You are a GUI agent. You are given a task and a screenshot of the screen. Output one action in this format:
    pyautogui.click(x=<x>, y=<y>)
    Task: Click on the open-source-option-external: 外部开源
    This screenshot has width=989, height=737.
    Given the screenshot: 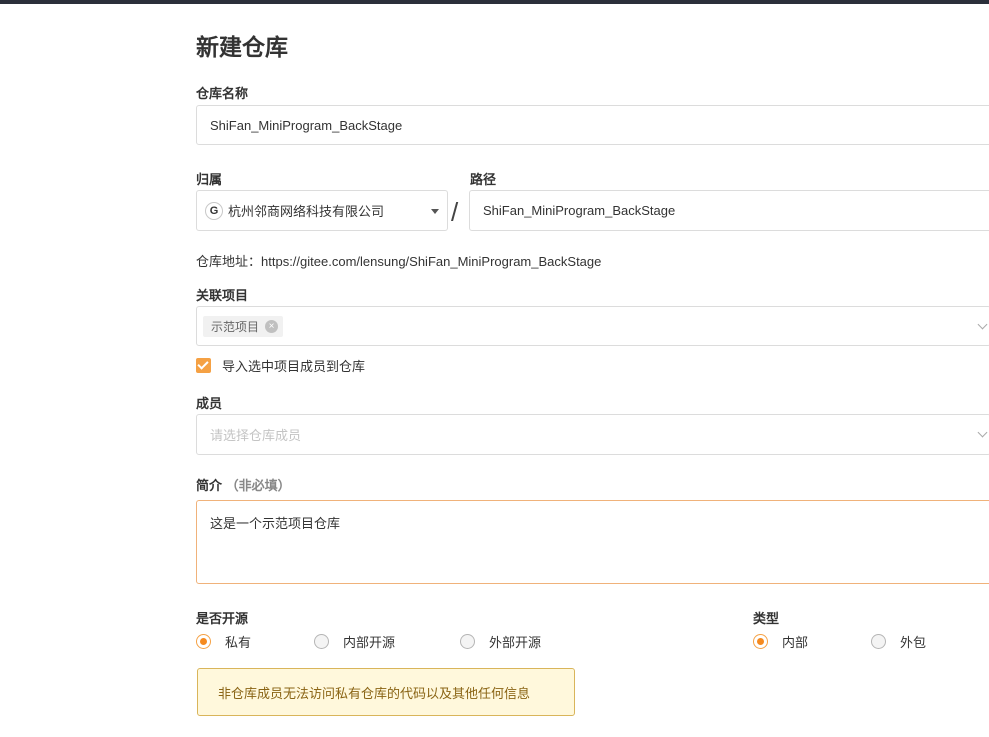 What is the action you would take?
    pyautogui.click(x=500, y=641)
    